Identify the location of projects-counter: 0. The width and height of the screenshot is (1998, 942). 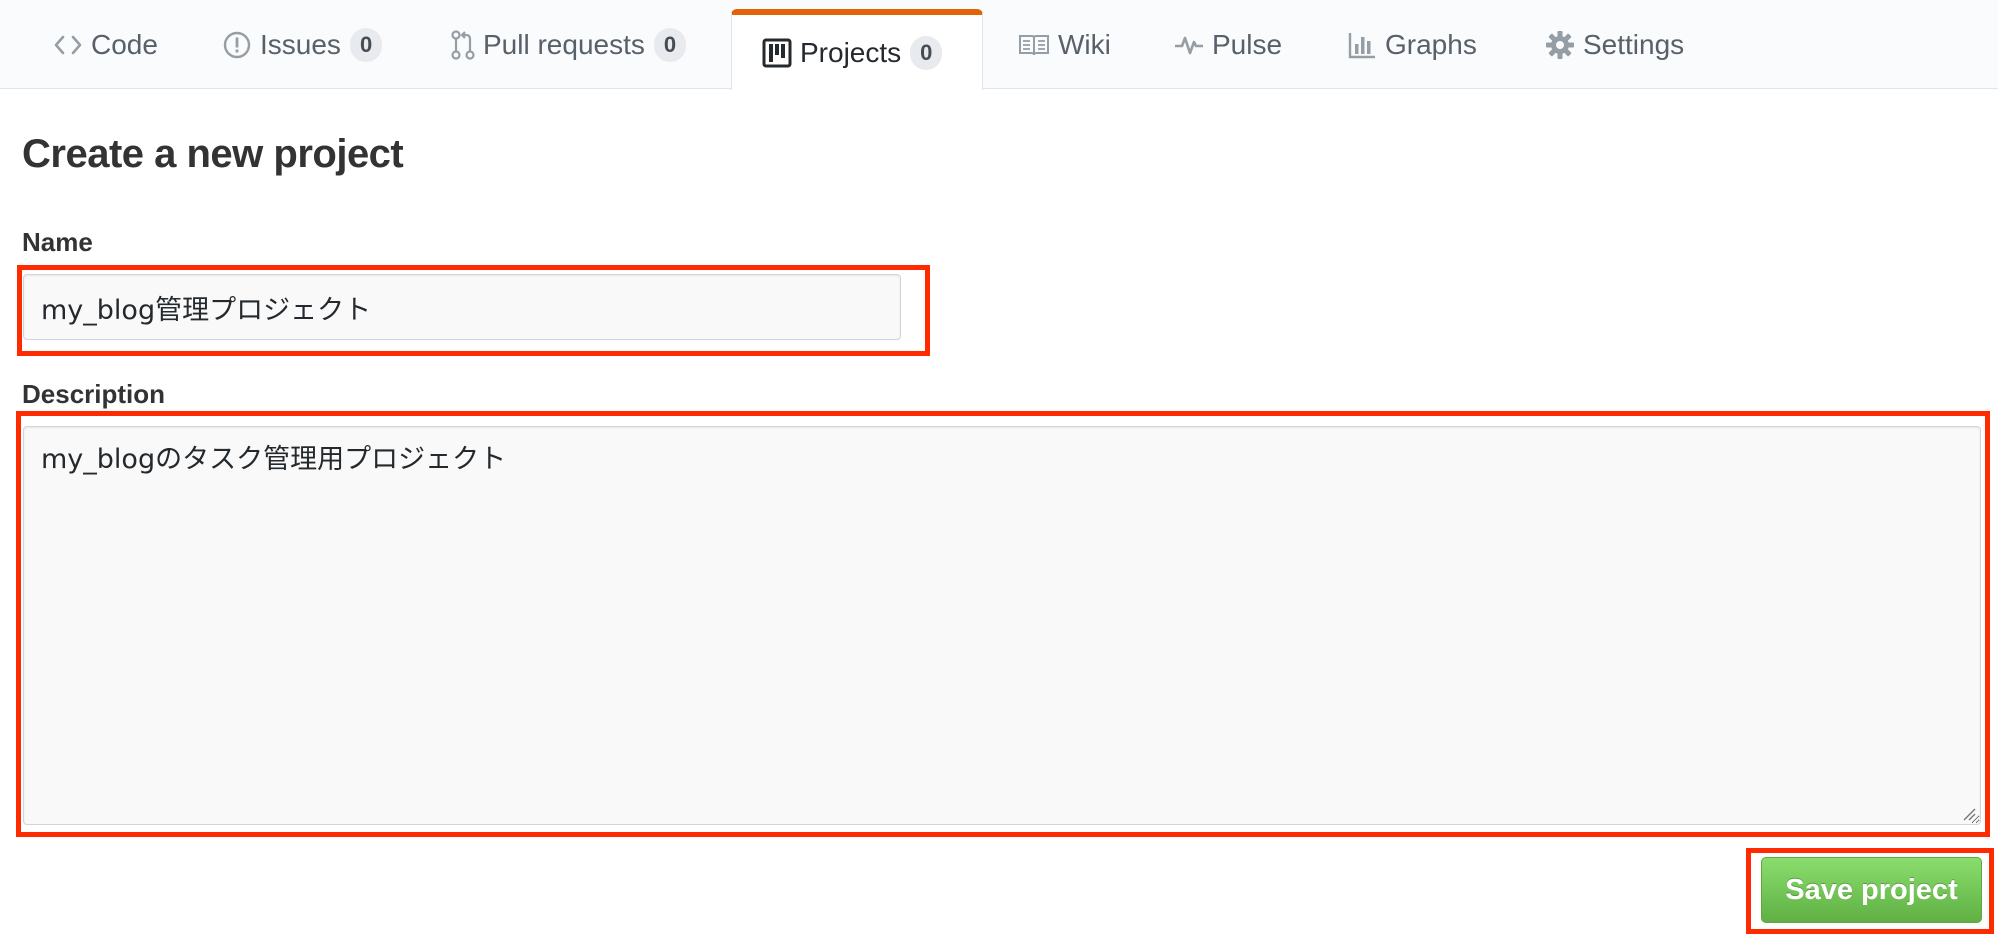
(926, 52).